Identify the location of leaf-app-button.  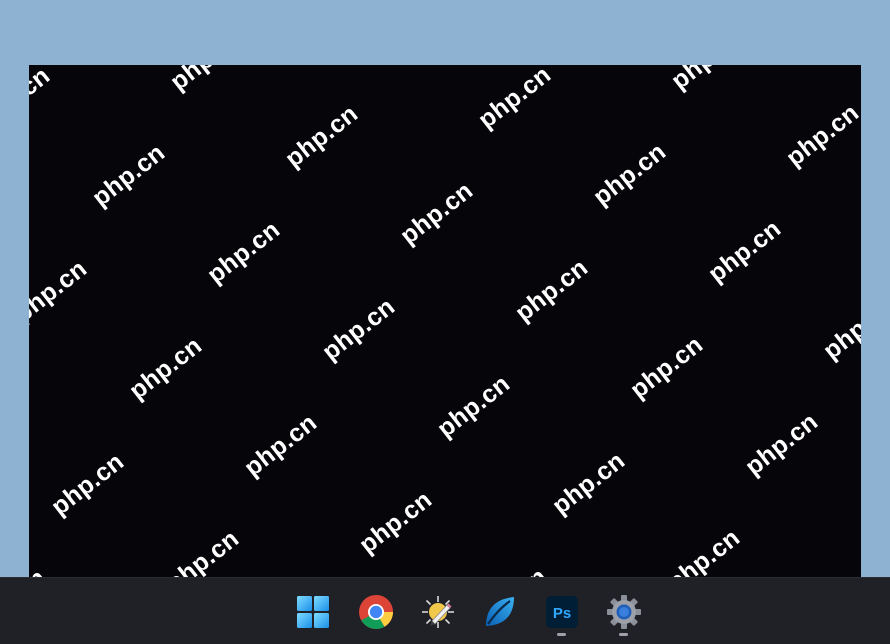
(500, 612).